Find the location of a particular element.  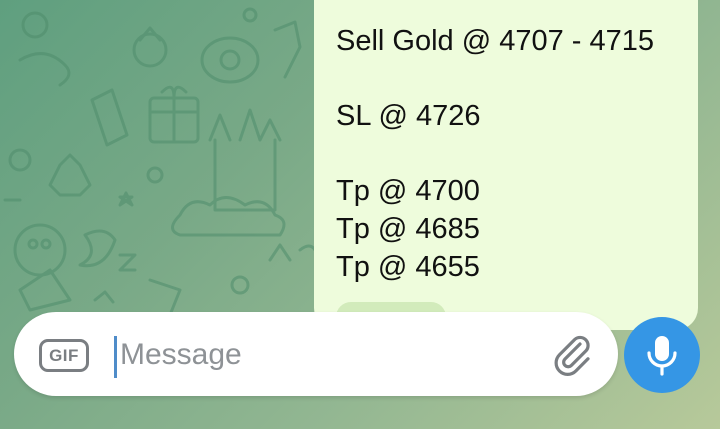

gif-button: GIF is located at coordinates (64, 355).